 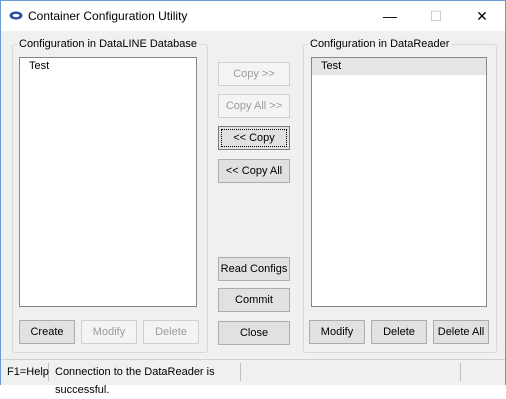 I want to click on copy-all-left-button: << Copy All, so click(x=254, y=171).